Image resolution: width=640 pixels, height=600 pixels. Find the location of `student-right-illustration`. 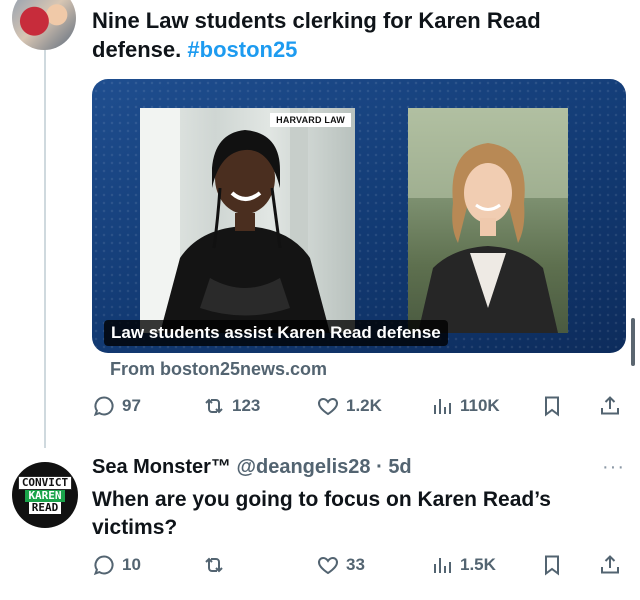

student-right-illustration is located at coordinates (488, 220).